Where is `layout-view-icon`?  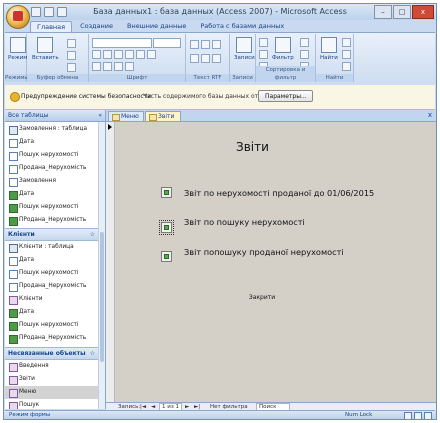
layout-view-icon is located at coordinates (418, 415).